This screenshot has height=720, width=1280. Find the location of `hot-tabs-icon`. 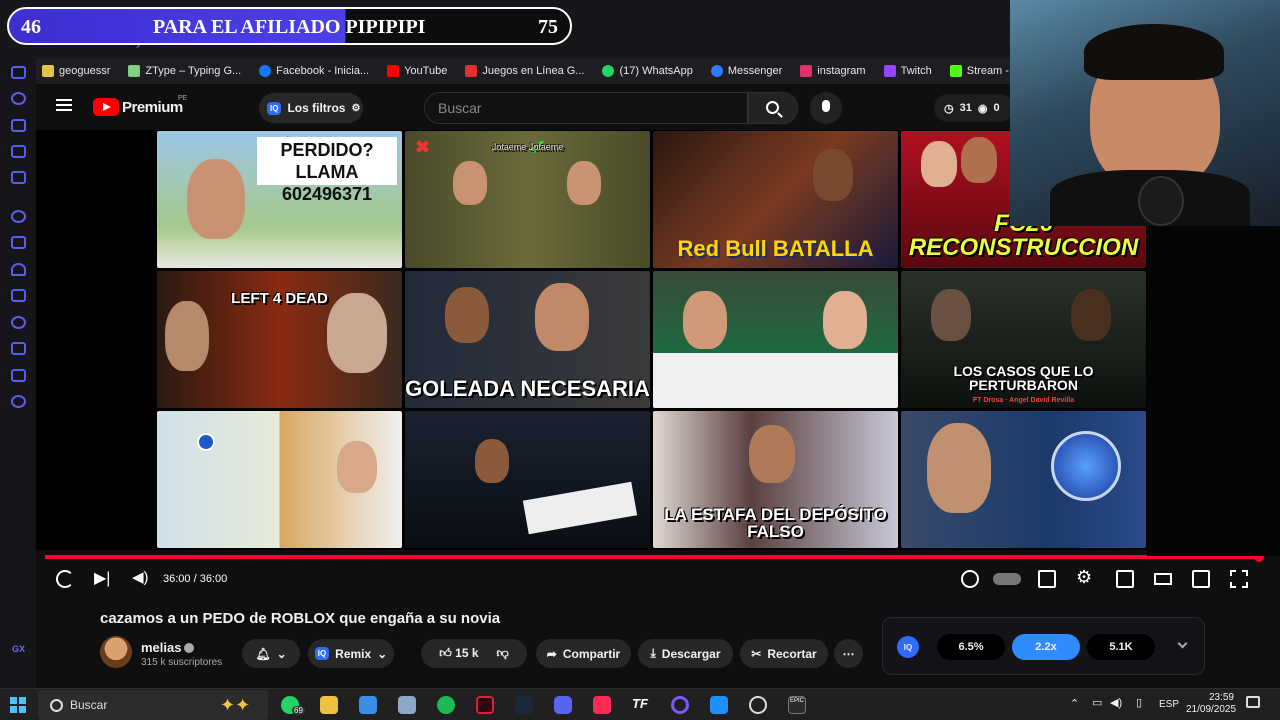

hot-tabs-icon is located at coordinates (18, 125).